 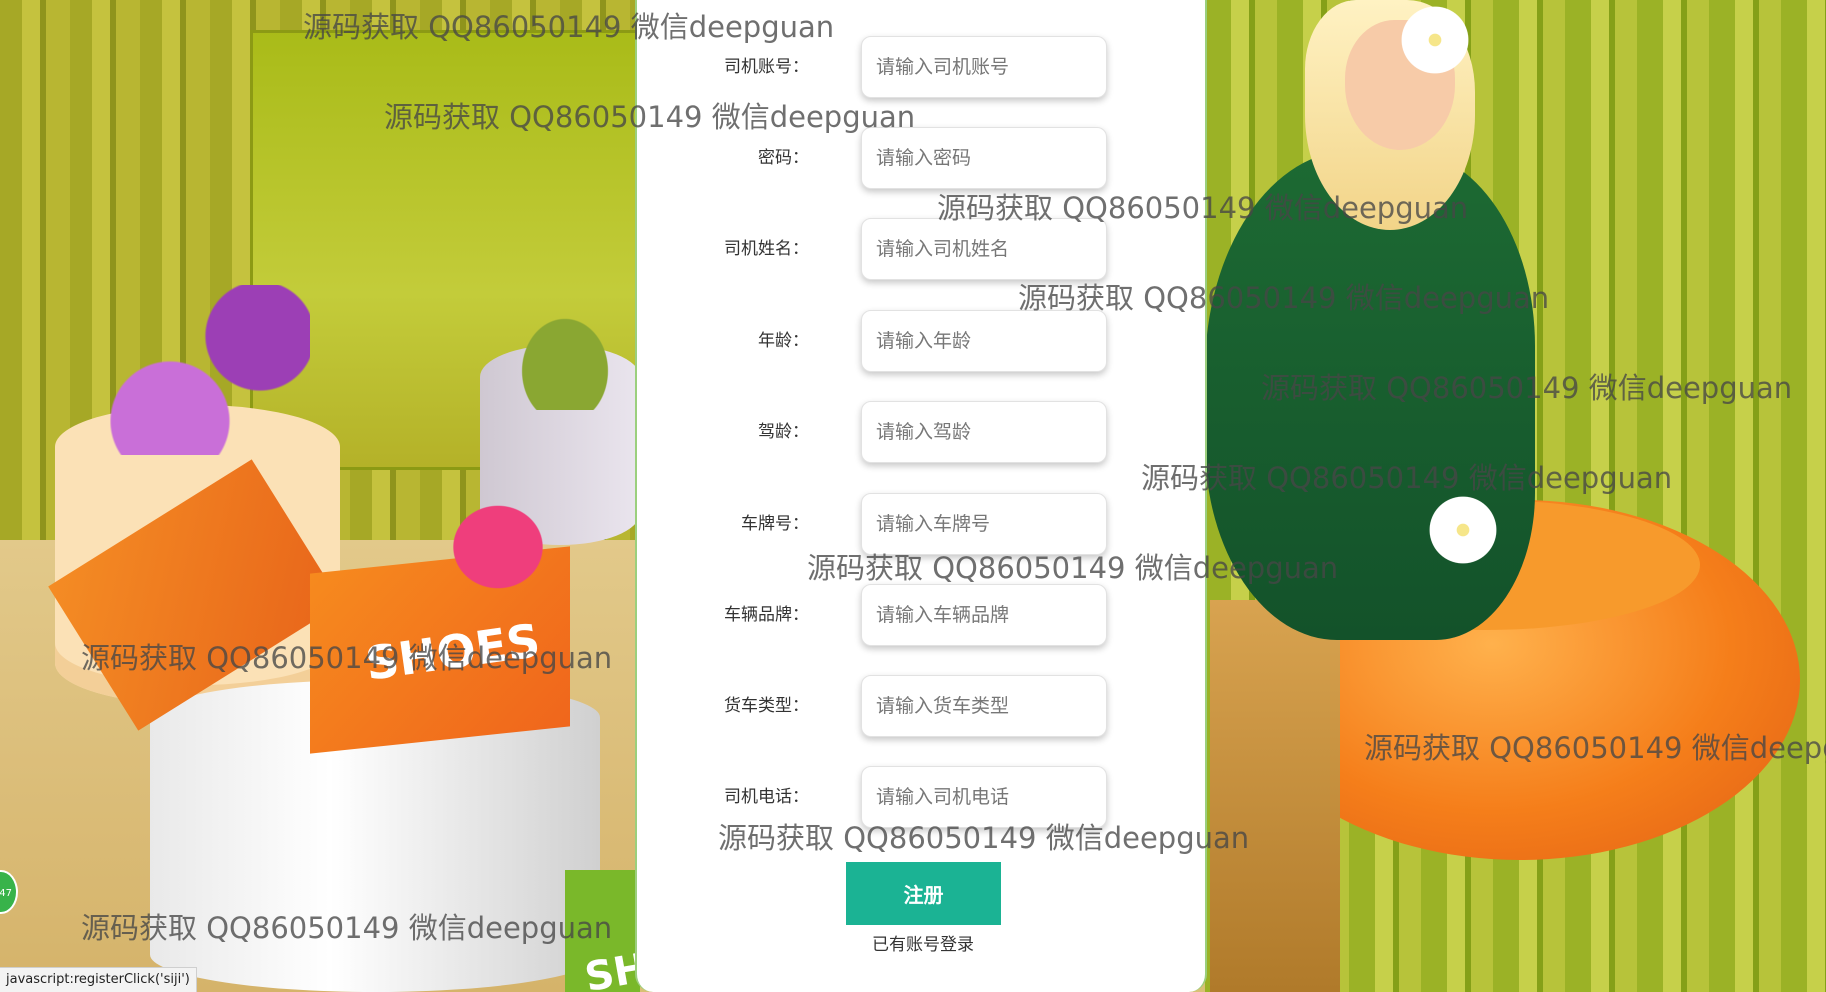 I want to click on login-link: 已有账号登录, so click(x=923, y=942).